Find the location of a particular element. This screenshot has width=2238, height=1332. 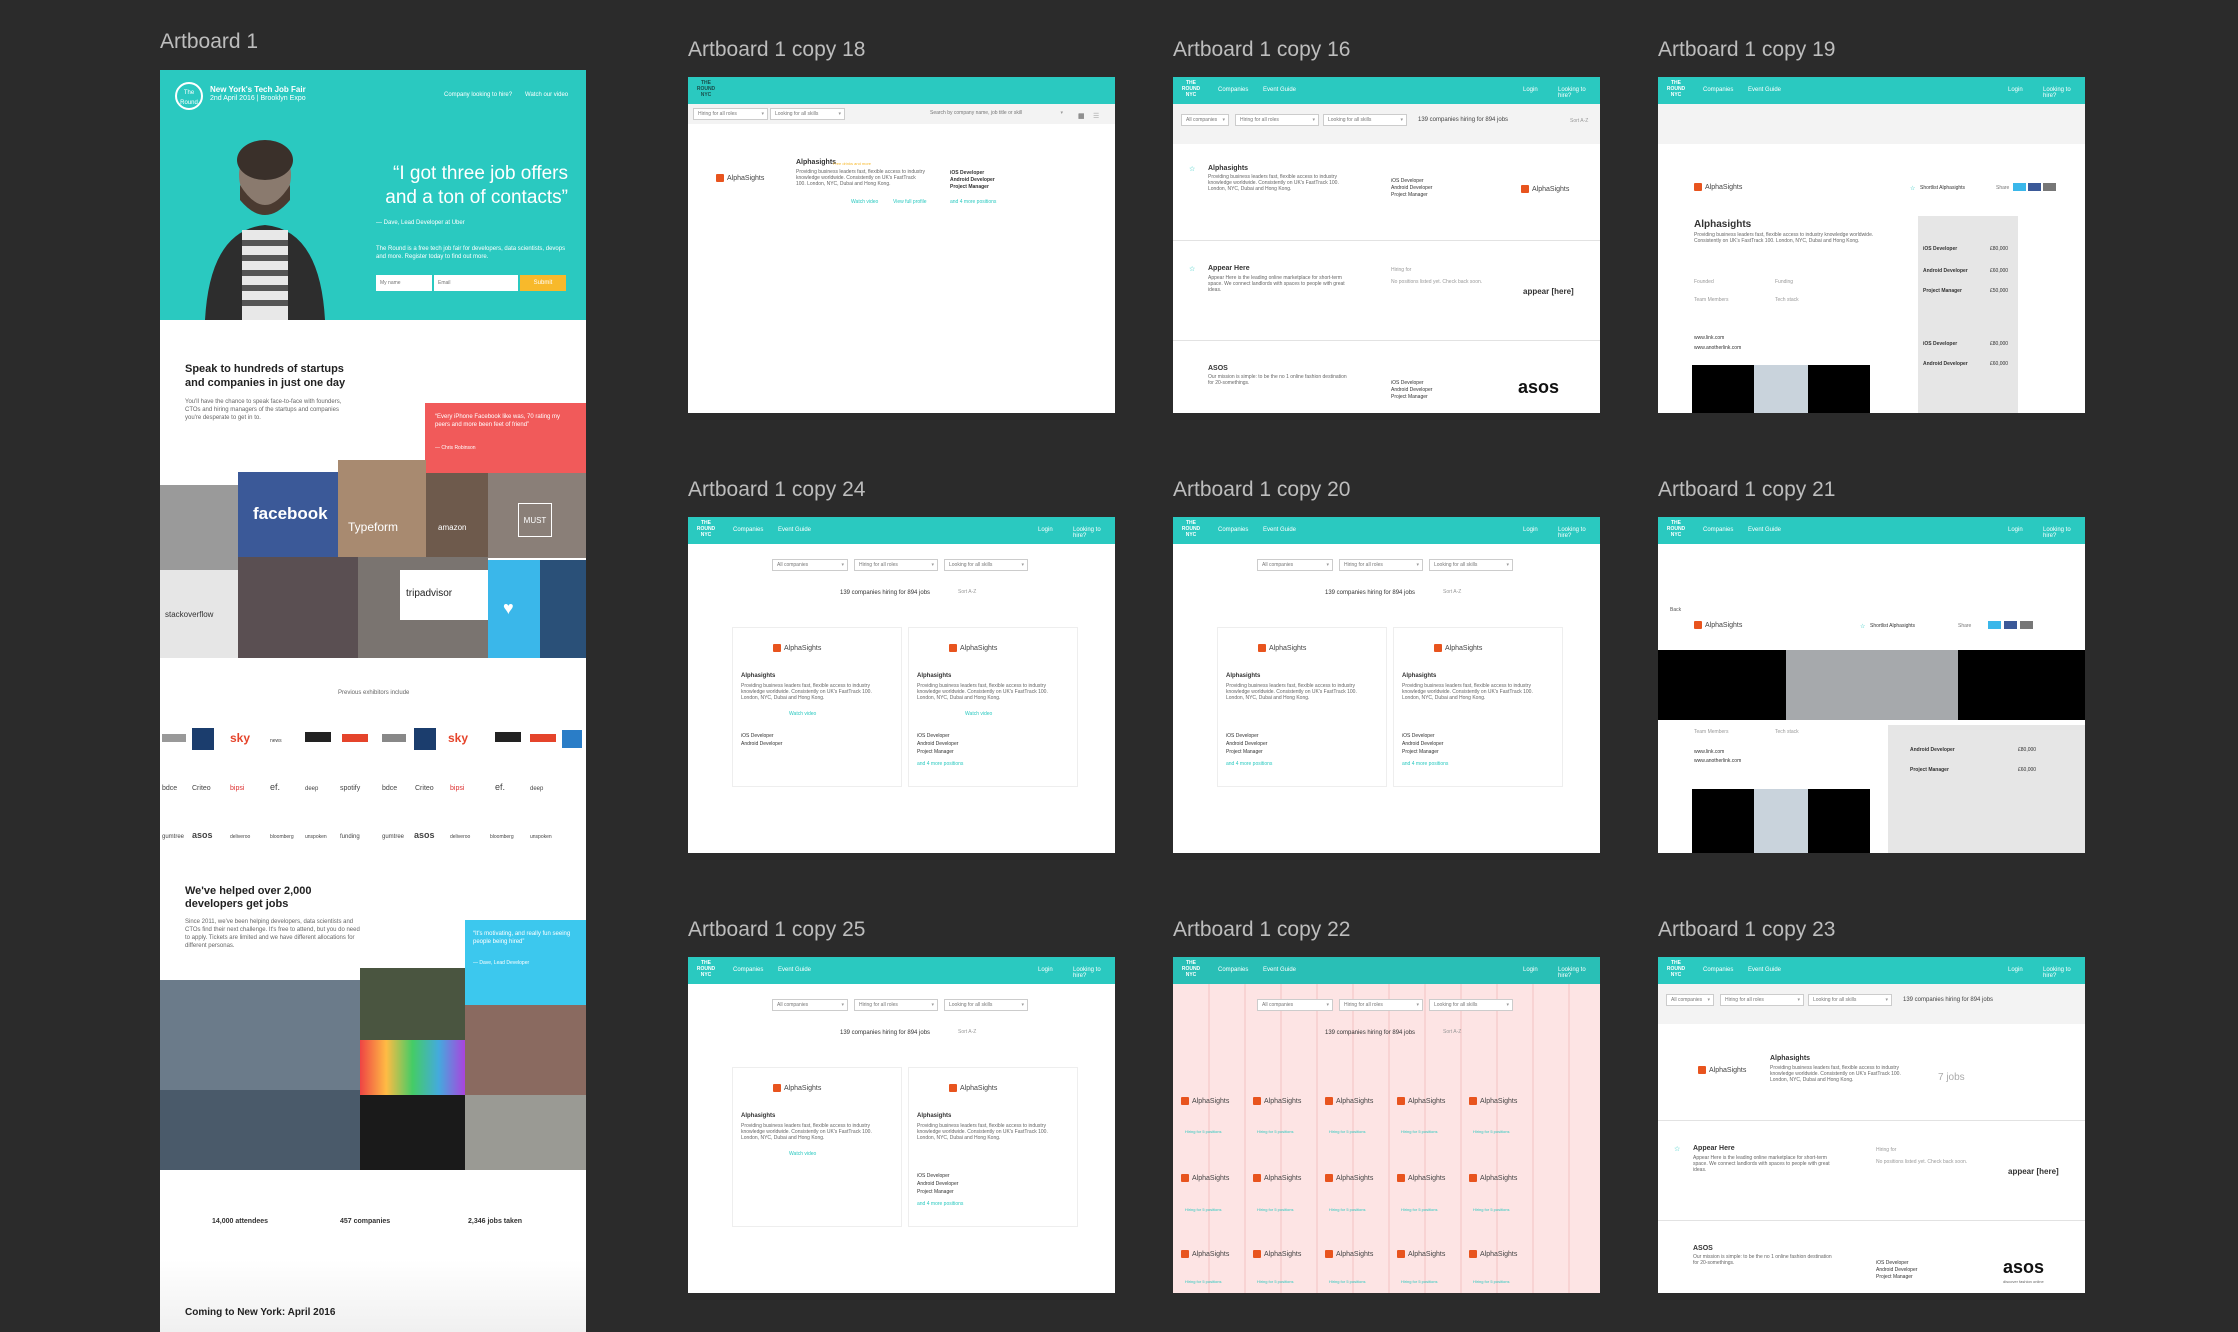

asos-name: ASOS is located at coordinates (1703, 1248).